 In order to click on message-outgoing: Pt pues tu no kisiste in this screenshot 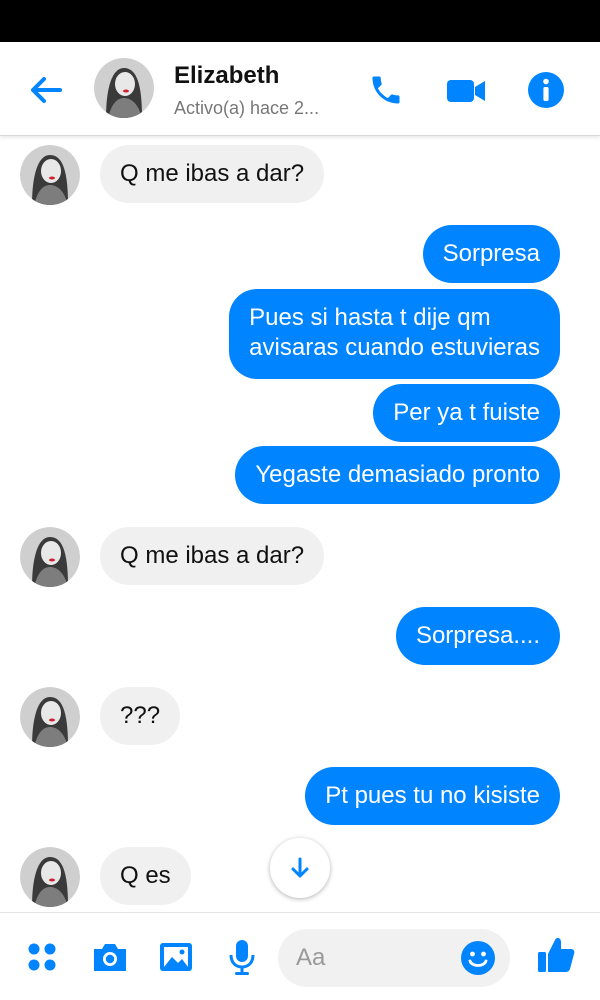, I will do `click(432, 796)`.